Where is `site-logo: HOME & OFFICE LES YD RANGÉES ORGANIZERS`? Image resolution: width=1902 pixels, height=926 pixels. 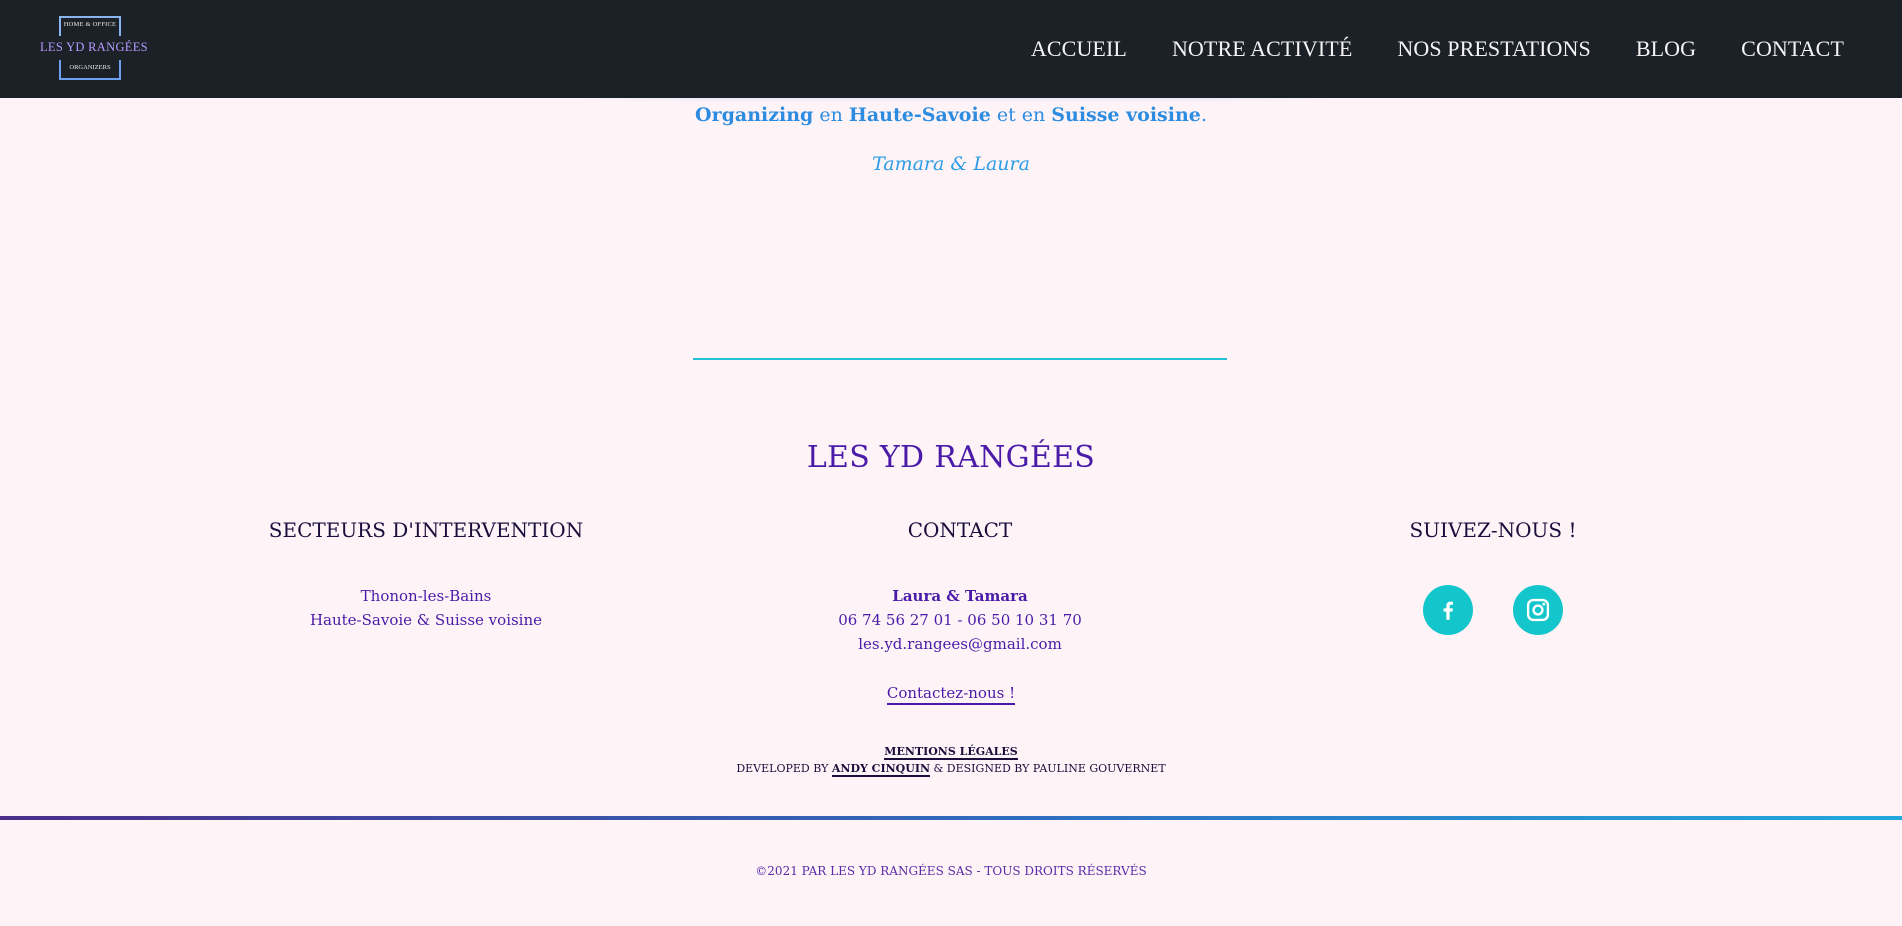 site-logo: HOME & OFFICE LES YD RANGÉES ORGANIZERS is located at coordinates (94, 48).